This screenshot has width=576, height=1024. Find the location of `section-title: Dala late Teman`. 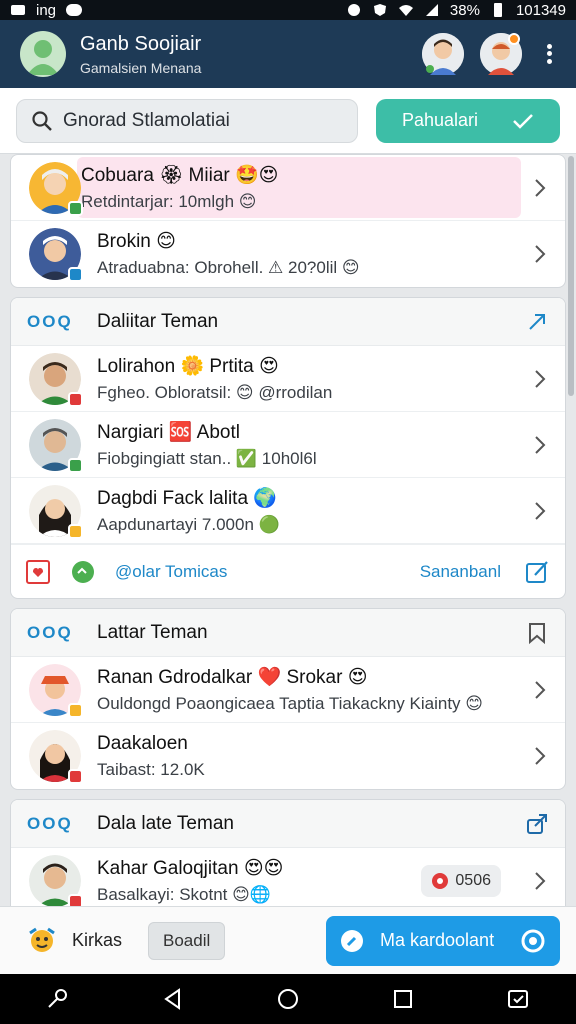

section-title: Dala late Teman is located at coordinates (165, 823).